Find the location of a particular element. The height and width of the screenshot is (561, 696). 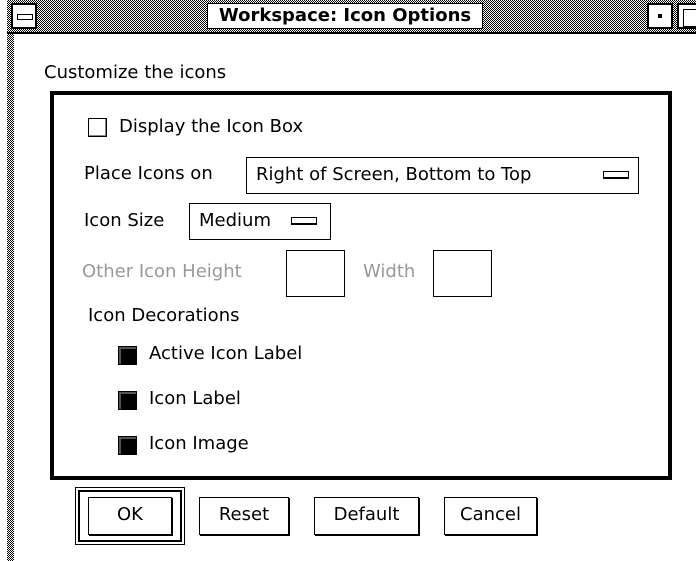

active-icon-label-label: Active Icon Label is located at coordinates (225, 353).